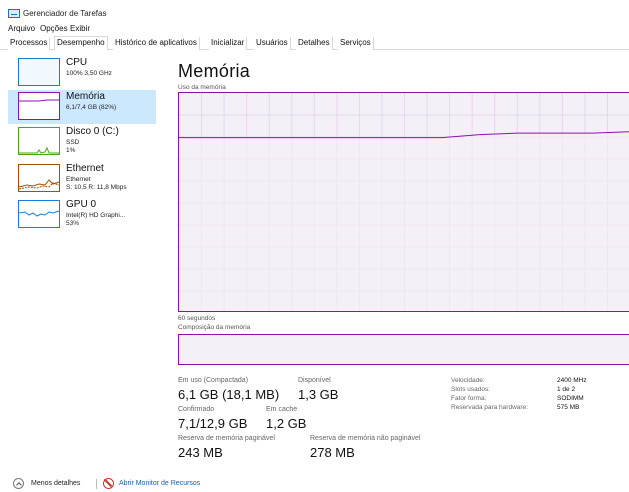 The height and width of the screenshot is (492, 629). Describe the element at coordinates (228, 43) in the screenshot. I see `tab-inicializar: Inicializar` at that location.